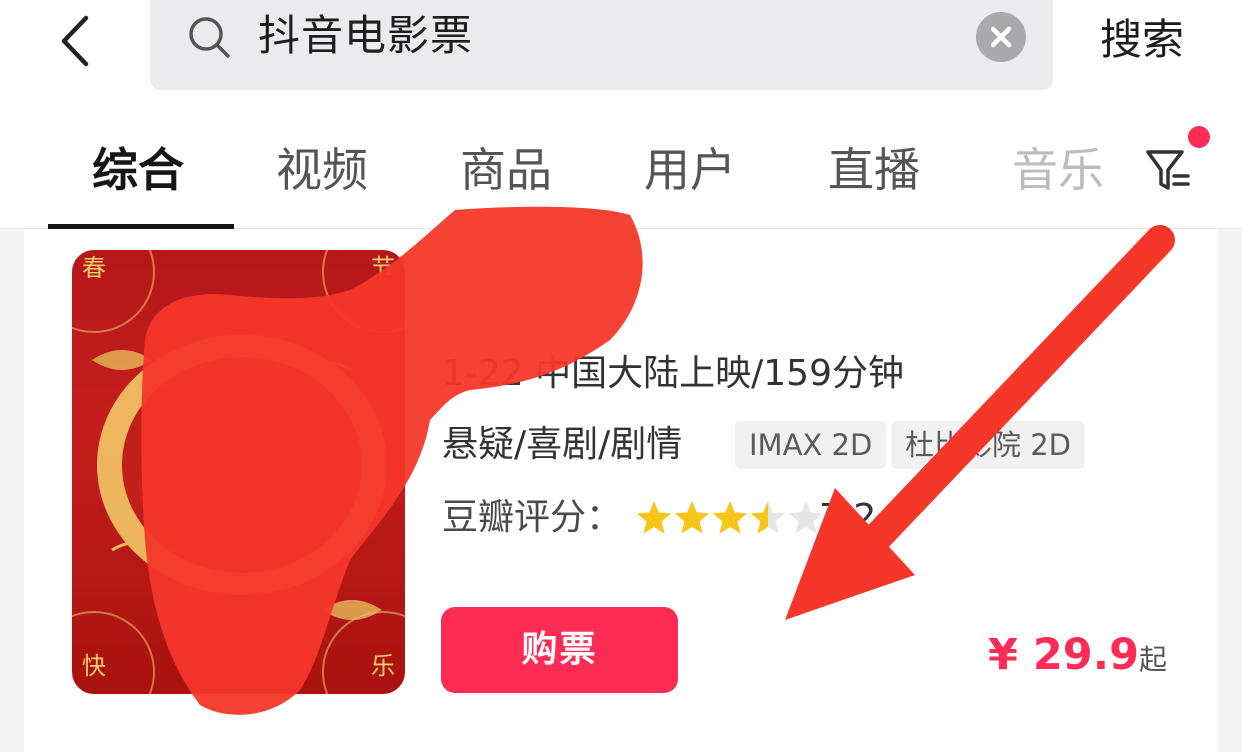 The width and height of the screenshot is (1242, 752). What do you see at coordinates (383, 268) in the screenshot?
I see `poster-corner-text: 节` at bounding box center [383, 268].